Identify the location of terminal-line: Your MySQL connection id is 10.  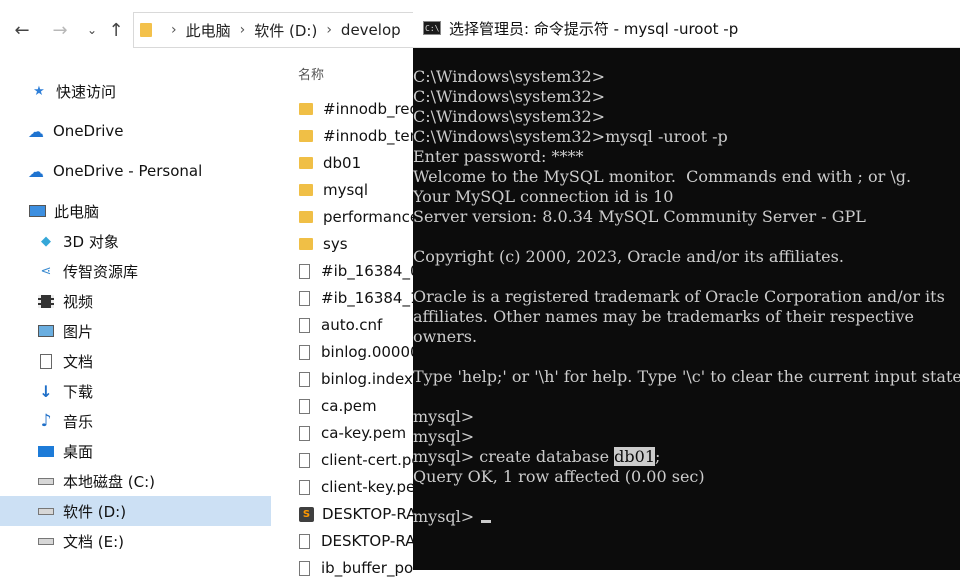
(543, 196).